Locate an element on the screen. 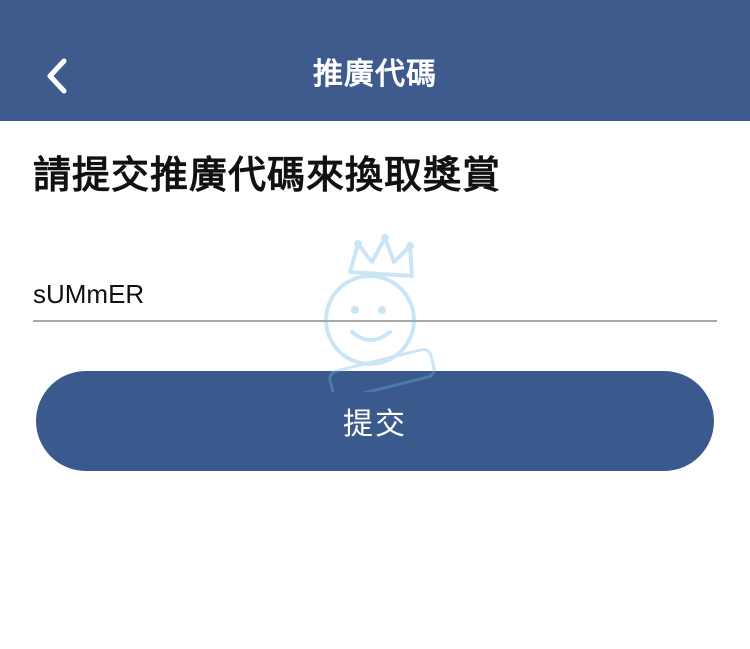  submit-button: 提交 is located at coordinates (375, 421).